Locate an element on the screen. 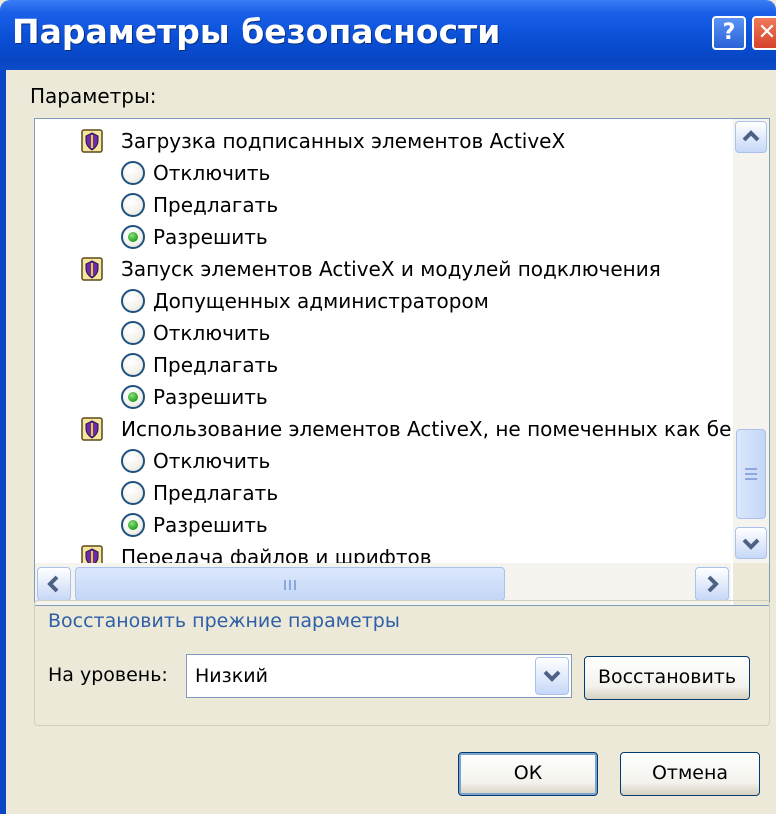  restore-button: Восстановить is located at coordinates (667, 678).